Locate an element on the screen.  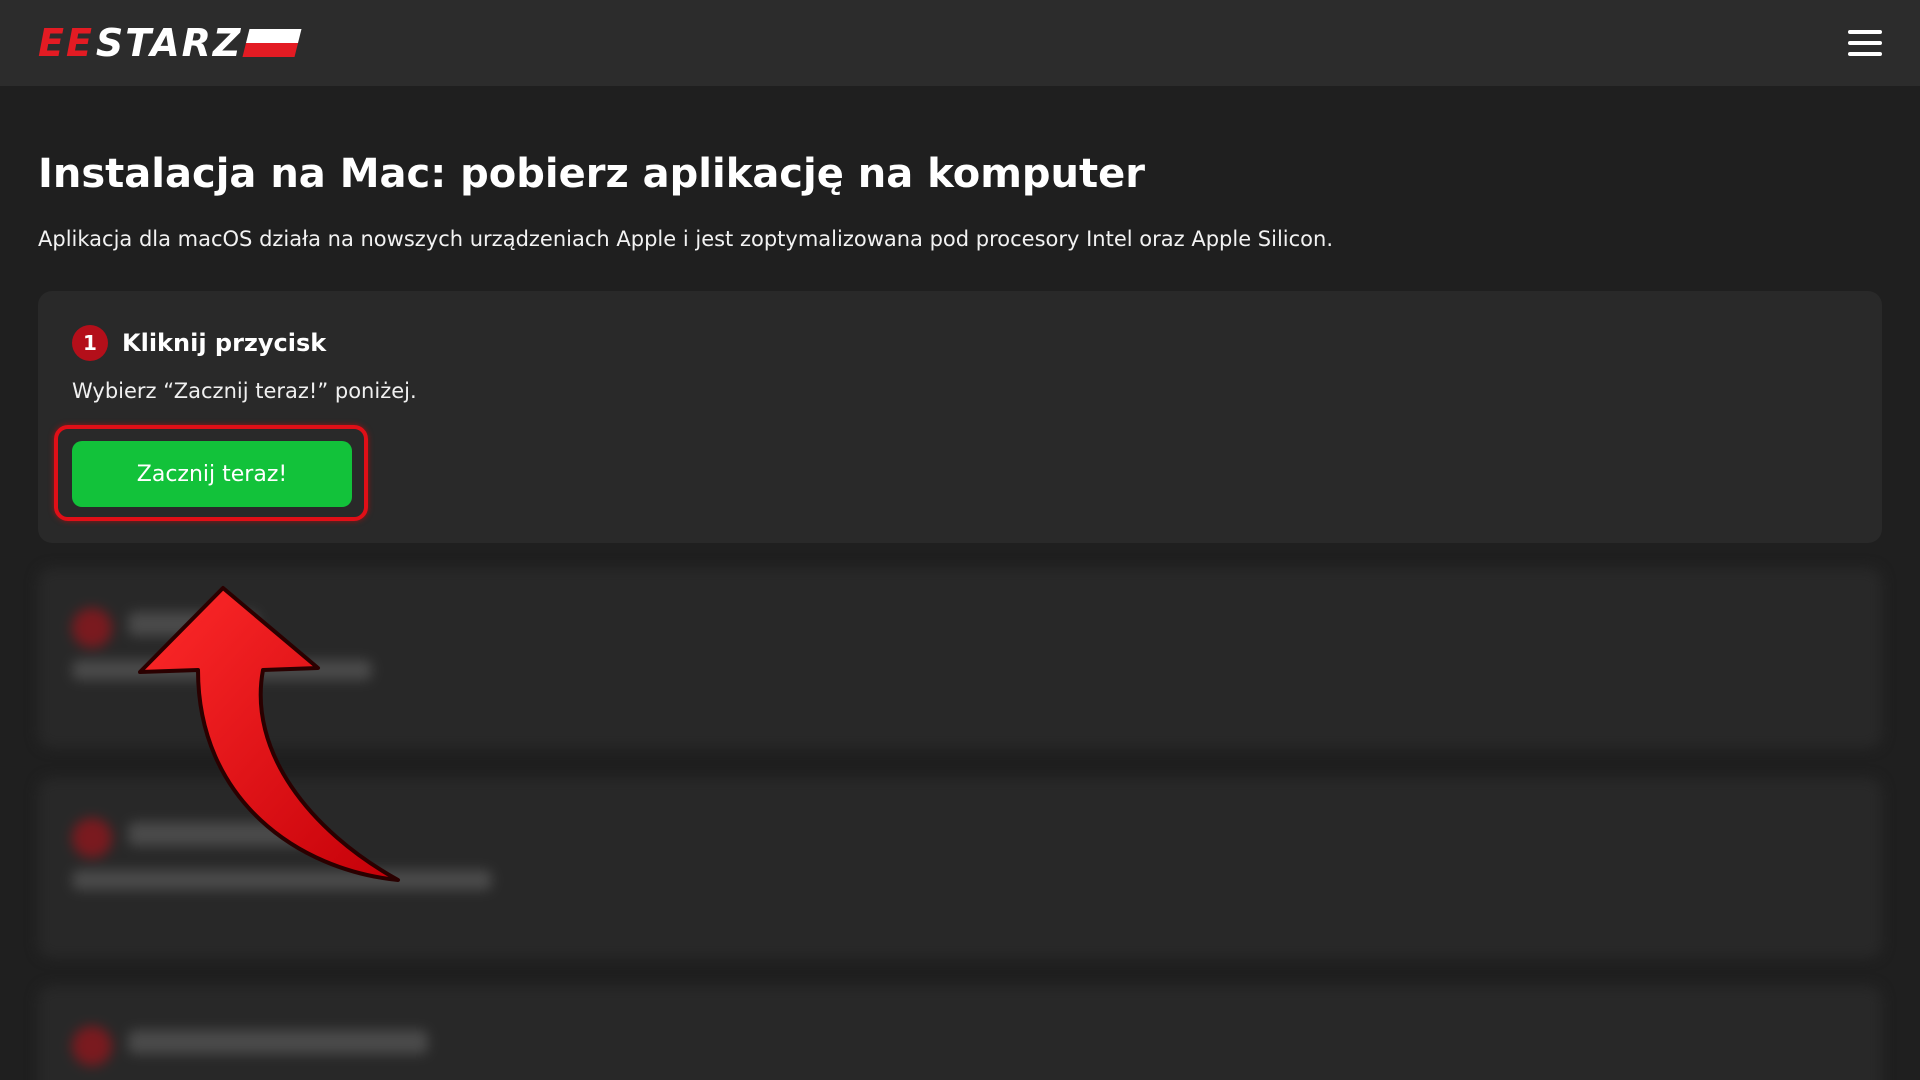
site-logo: EE STARZ is located at coordinates (170, 43).